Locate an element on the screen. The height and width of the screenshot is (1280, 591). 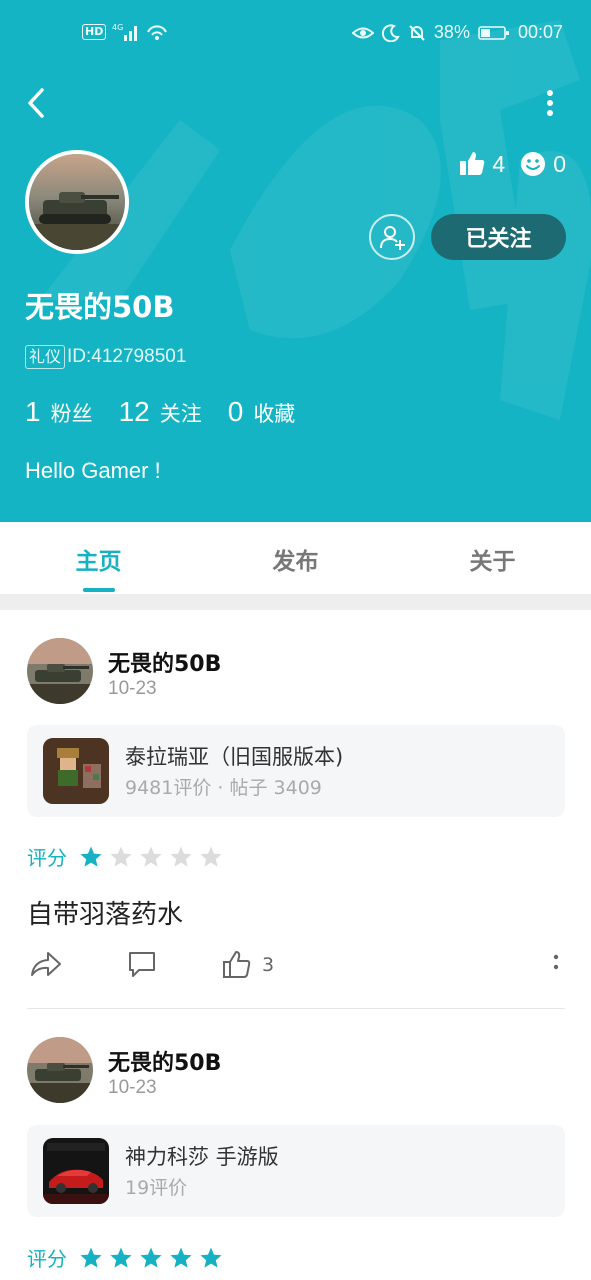
profile-bio: Hello Gamer ! is located at coordinates (93, 470).